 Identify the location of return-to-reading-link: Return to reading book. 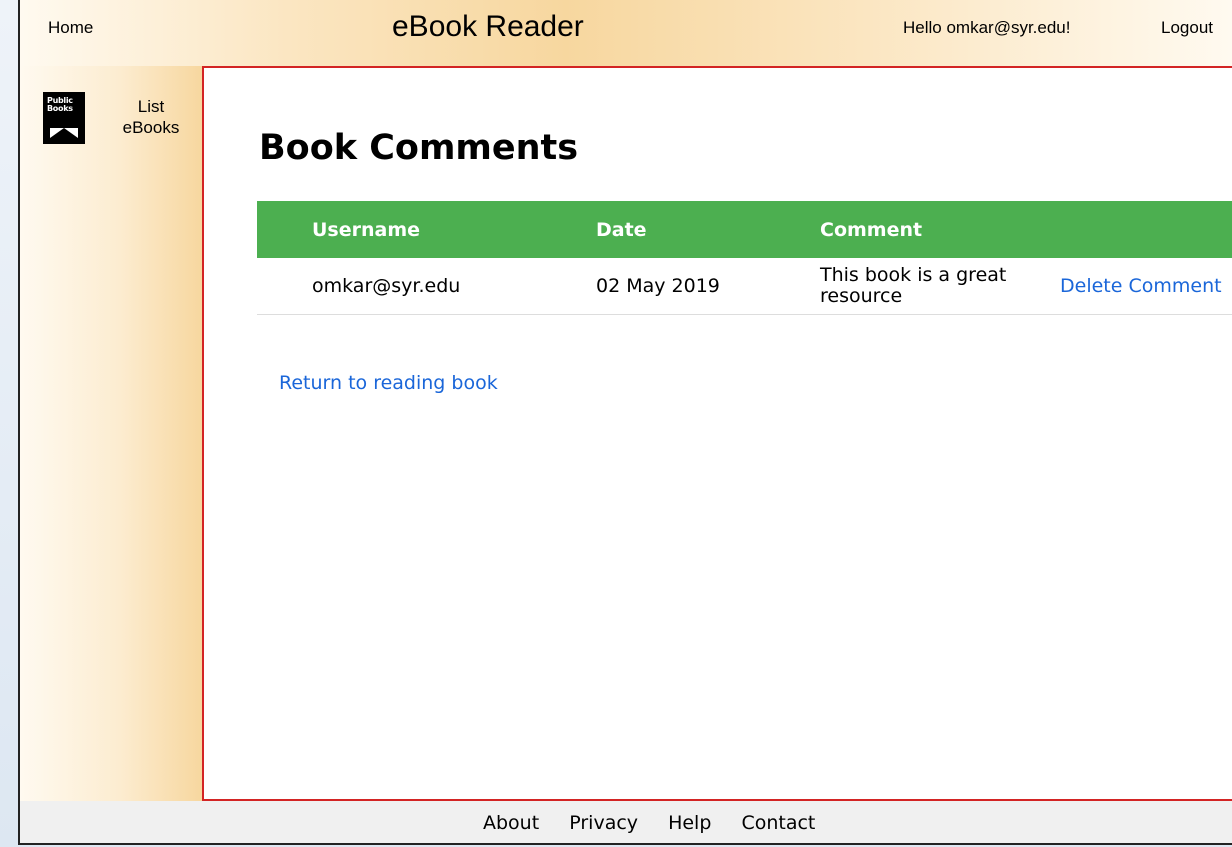
(388, 383).